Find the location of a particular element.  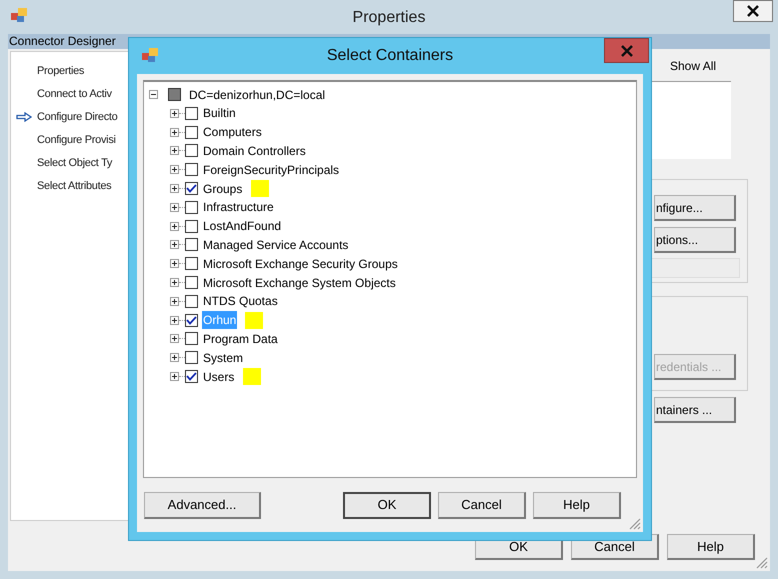

arrow-icon is located at coordinates (24, 117).